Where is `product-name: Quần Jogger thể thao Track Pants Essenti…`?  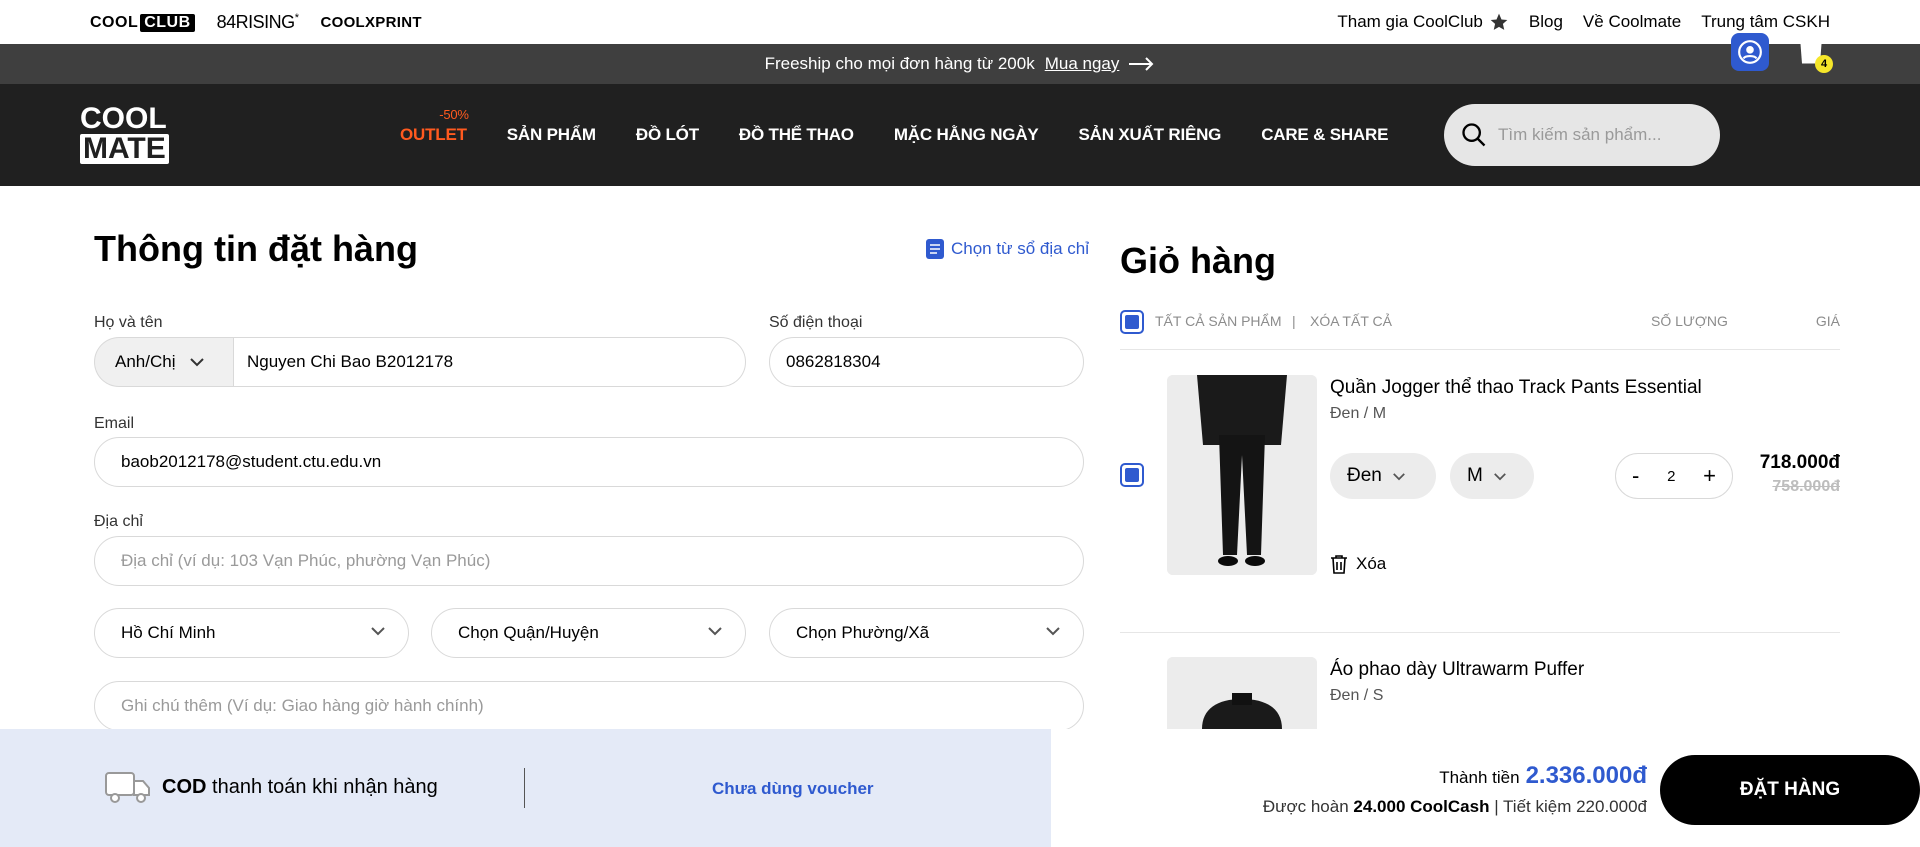
product-name: Quần Jogger thể thao Track Pants Essenti… is located at coordinates (1516, 388).